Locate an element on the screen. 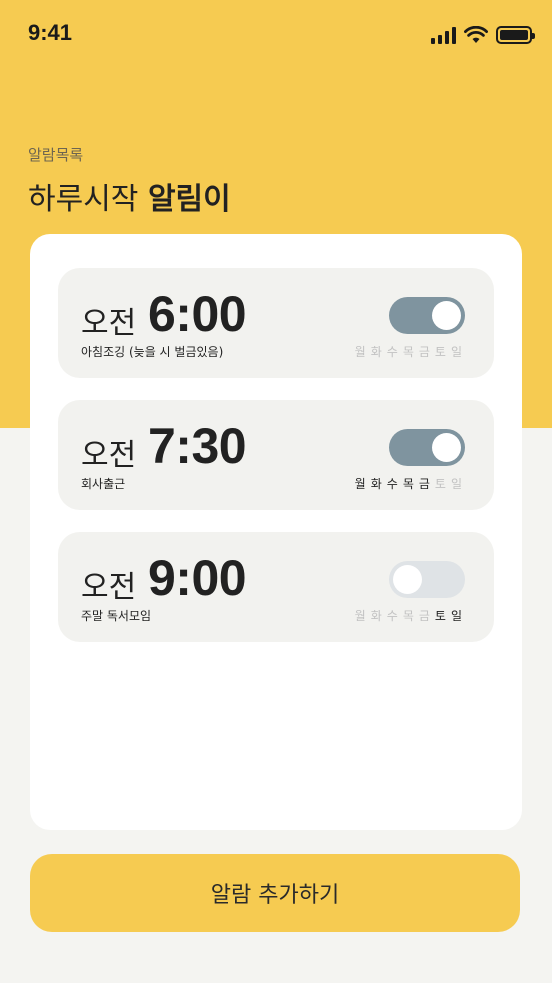 The height and width of the screenshot is (983, 552). wifi-icon is located at coordinates (476, 34).